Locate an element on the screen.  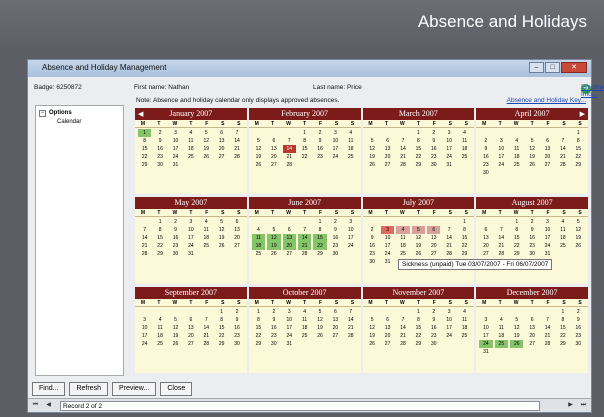
day-cell: 11 is located at coordinates (304, 320).